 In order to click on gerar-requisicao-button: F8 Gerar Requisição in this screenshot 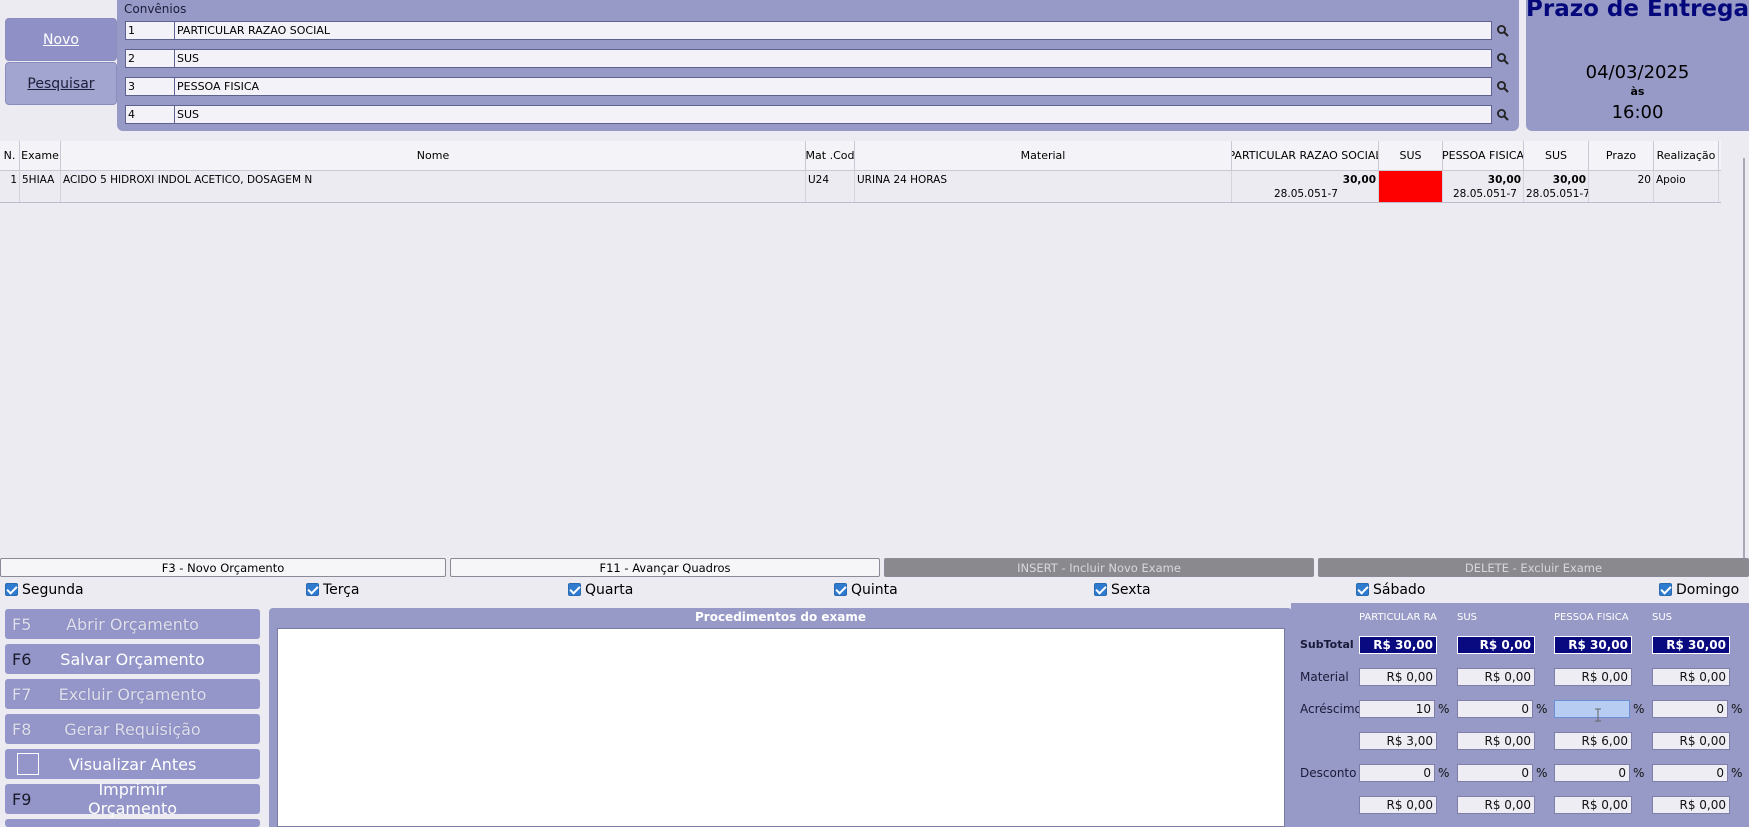, I will do `click(132, 729)`.